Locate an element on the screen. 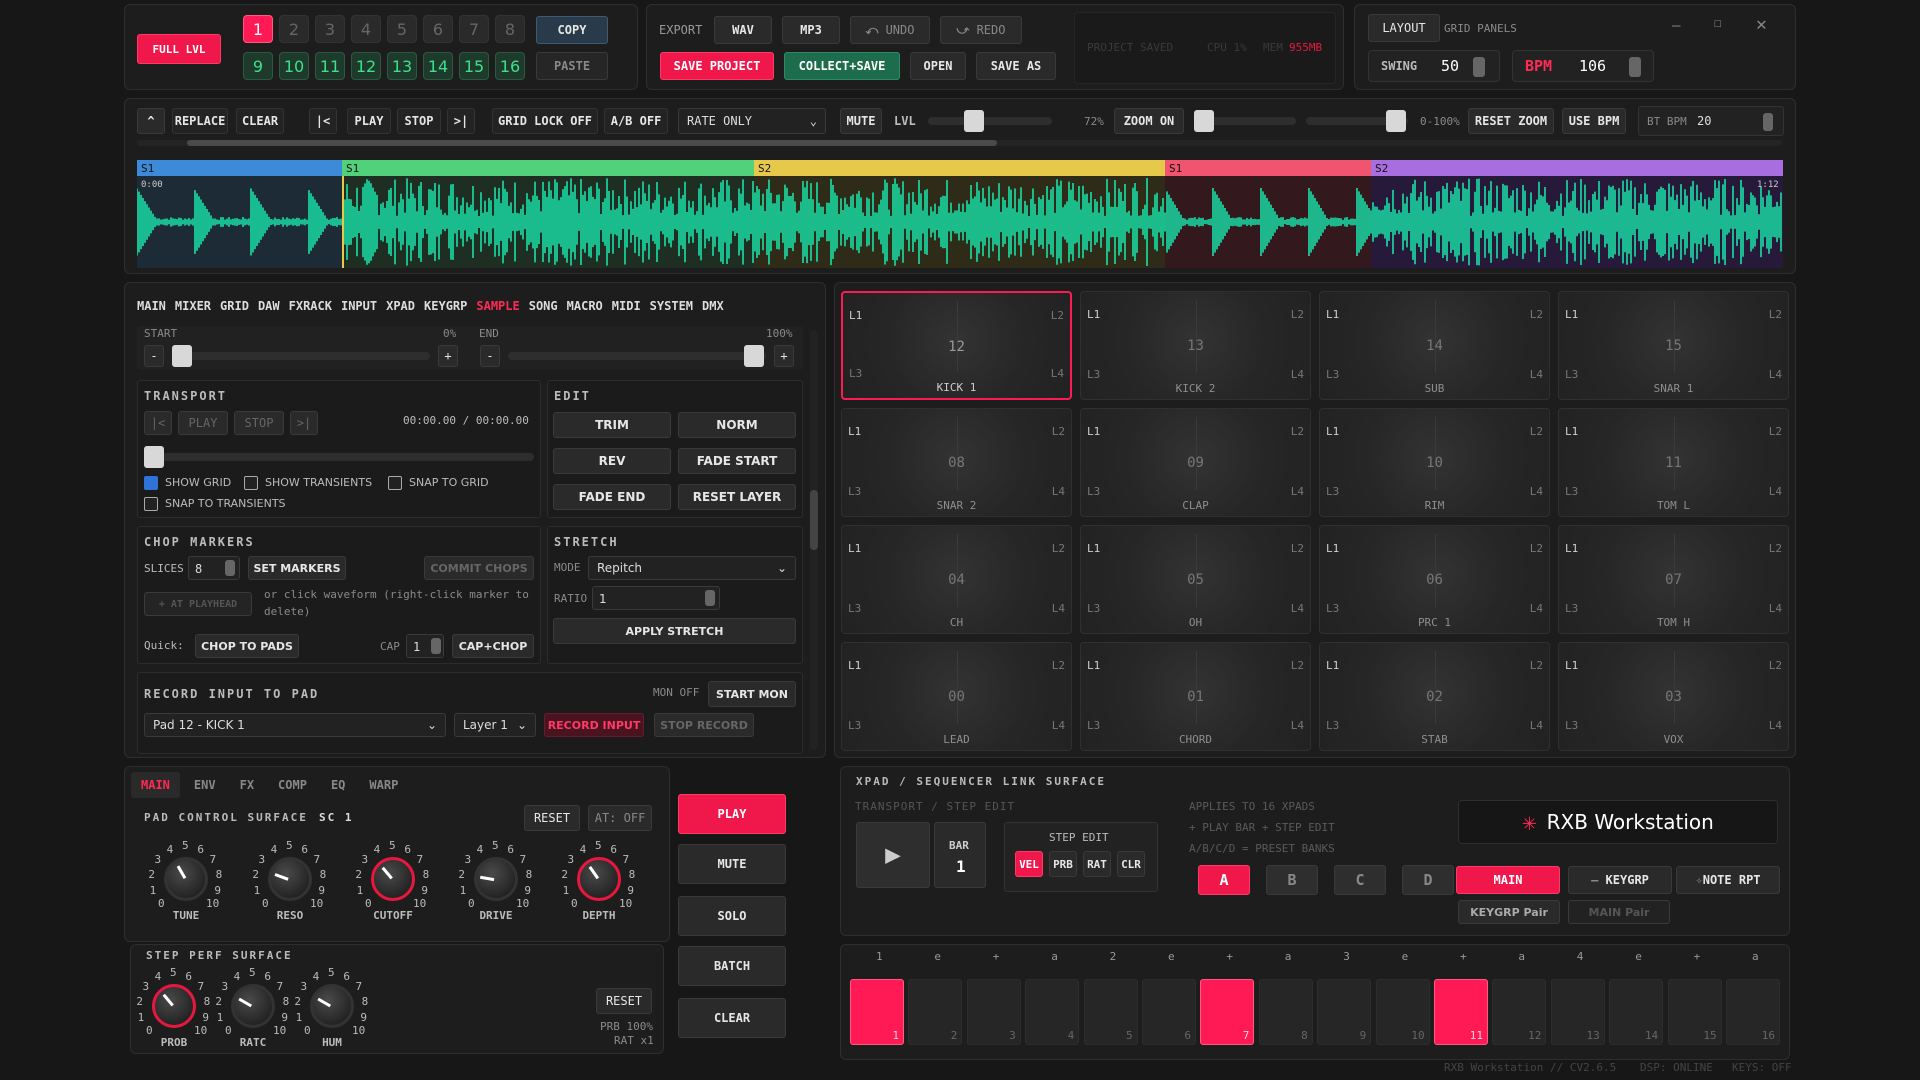  reset-zoom-button: RESET ZOOM is located at coordinates (1511, 121).